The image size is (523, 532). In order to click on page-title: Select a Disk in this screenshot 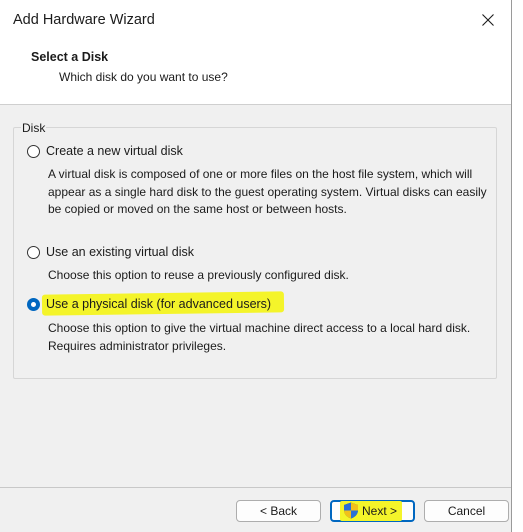, I will do `click(70, 57)`.